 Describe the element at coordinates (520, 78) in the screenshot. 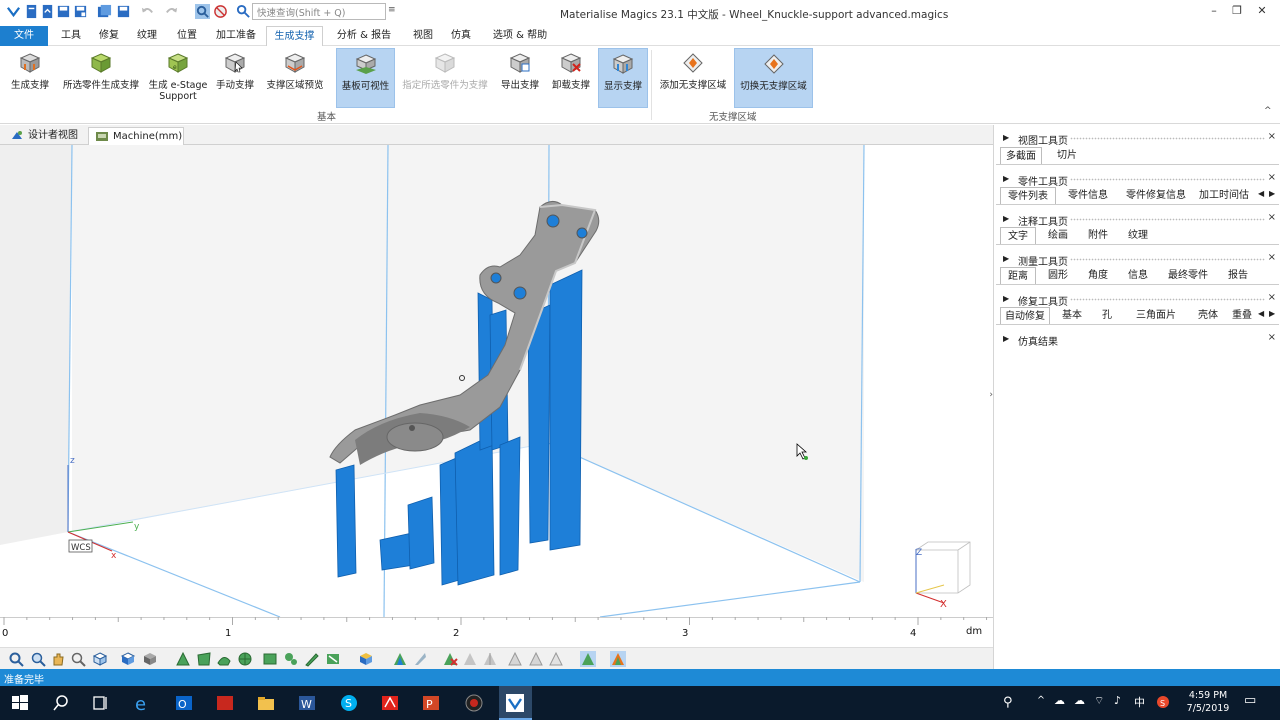

I see `export-support-button: 导出支撑` at that location.